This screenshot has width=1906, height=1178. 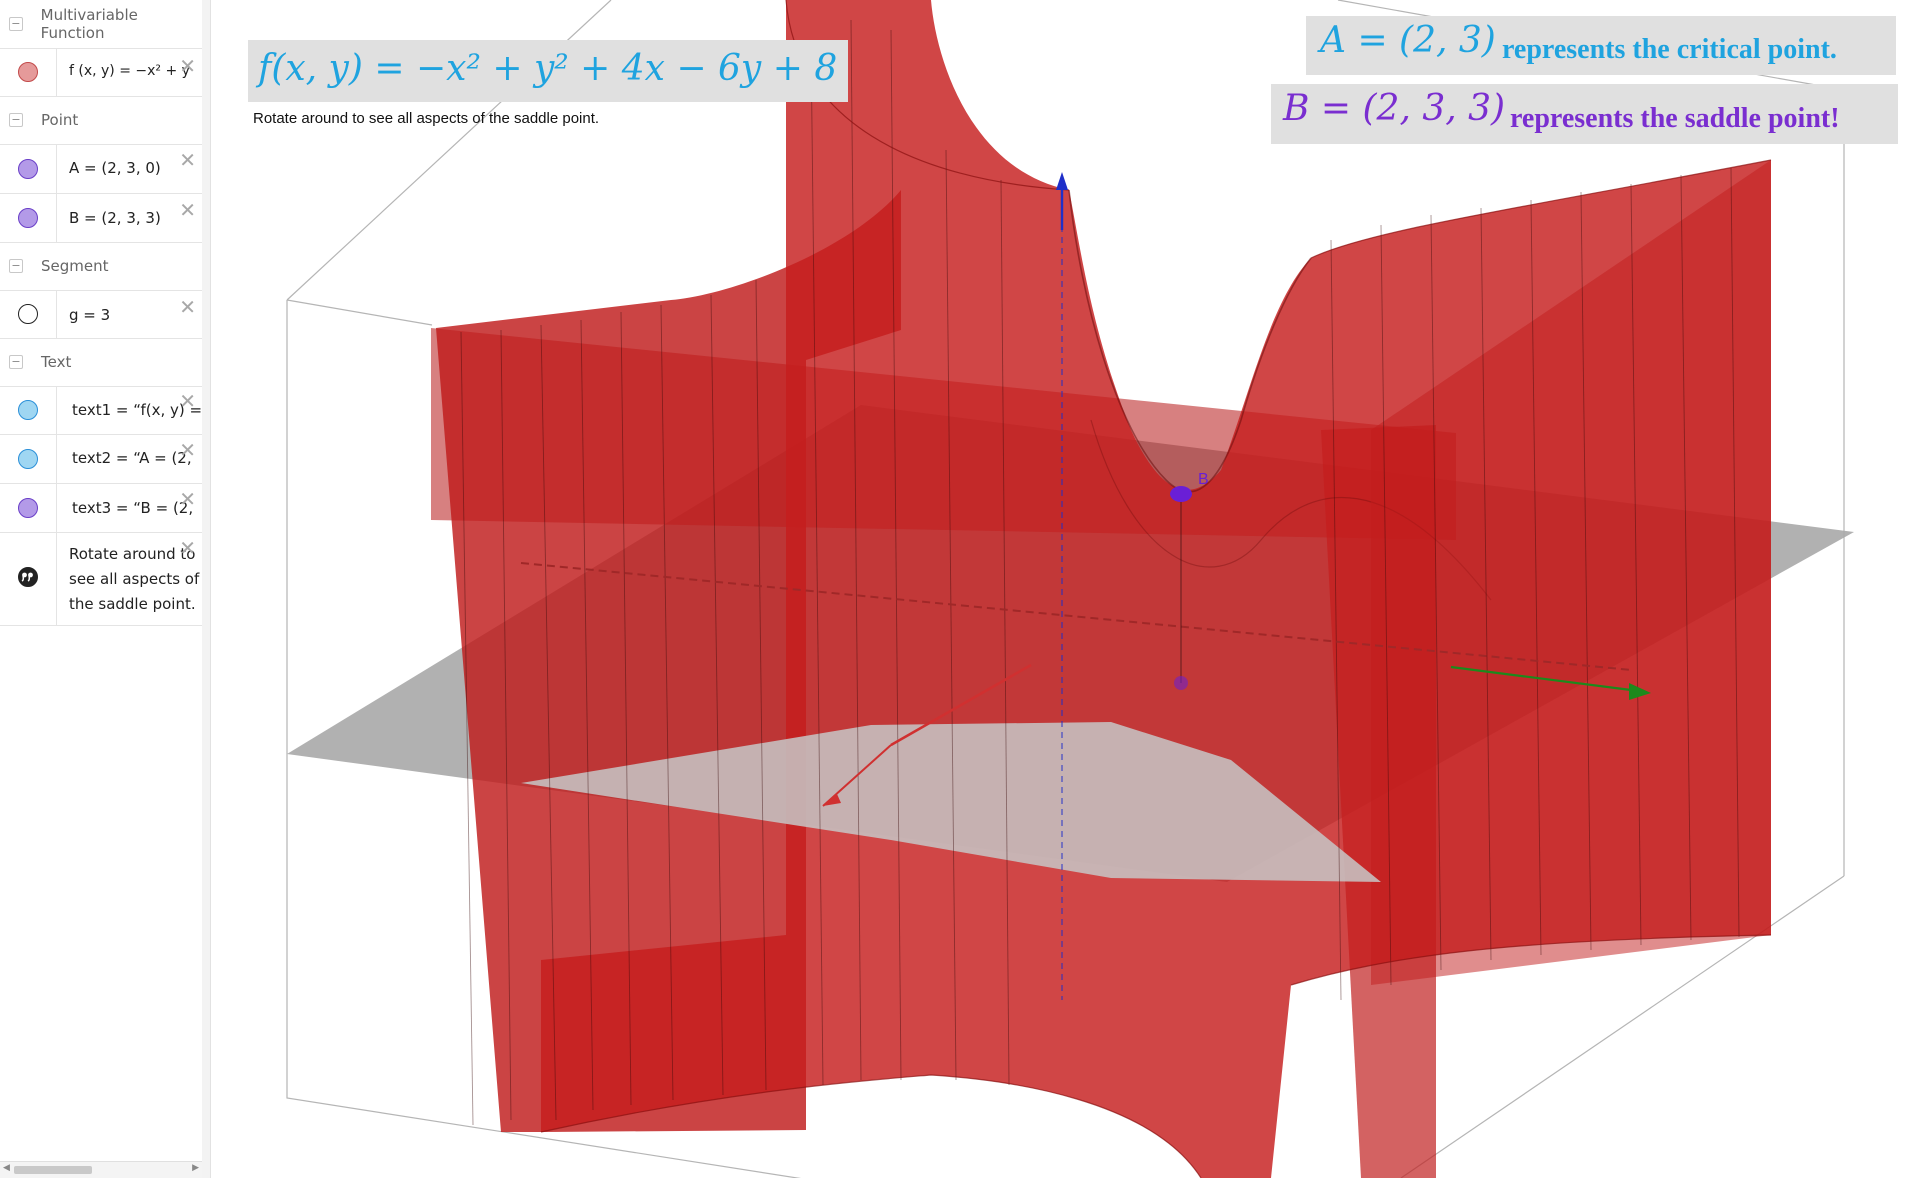 What do you see at coordinates (1181, 494) in the screenshot?
I see `point-b` at bounding box center [1181, 494].